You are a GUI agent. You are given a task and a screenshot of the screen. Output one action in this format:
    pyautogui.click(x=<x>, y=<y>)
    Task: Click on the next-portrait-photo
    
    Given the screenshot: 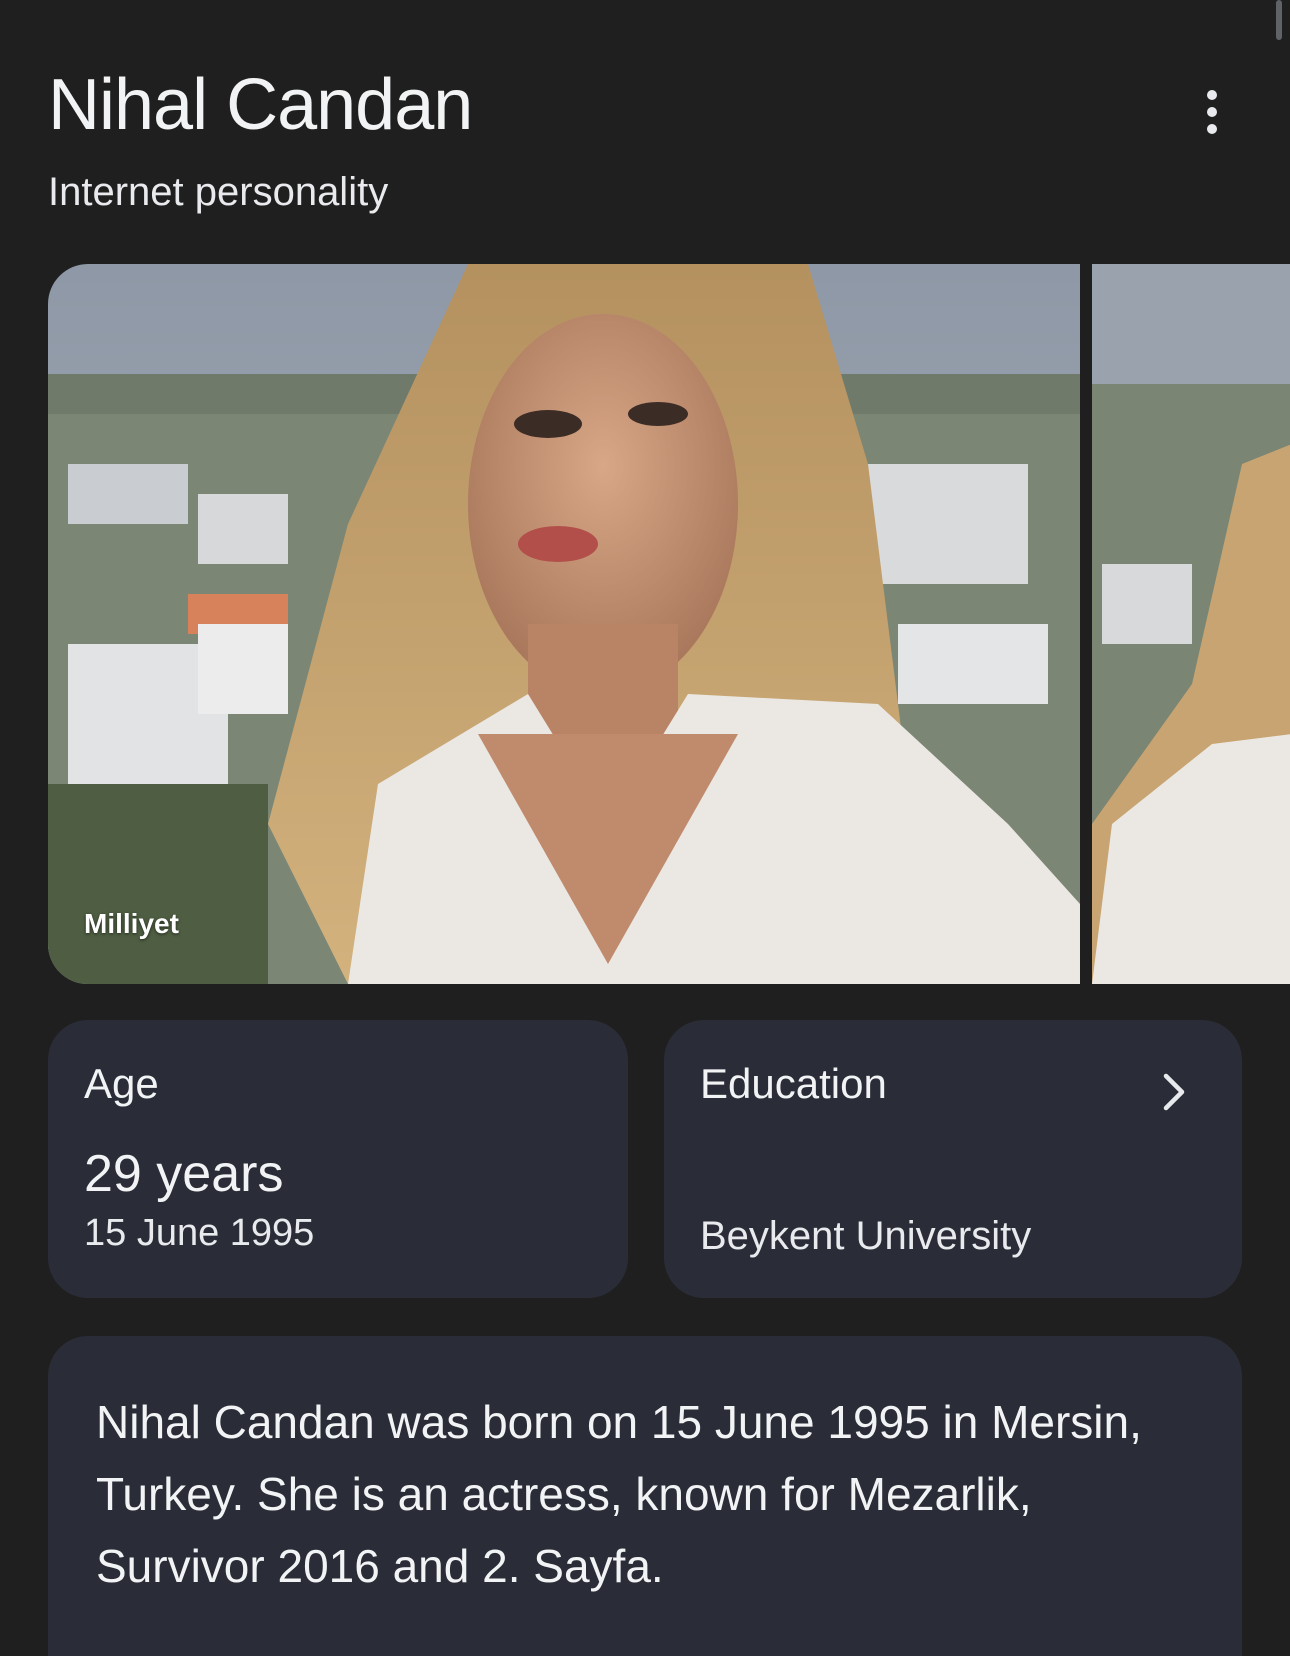 What is the action you would take?
    pyautogui.click(x=1191, y=624)
    